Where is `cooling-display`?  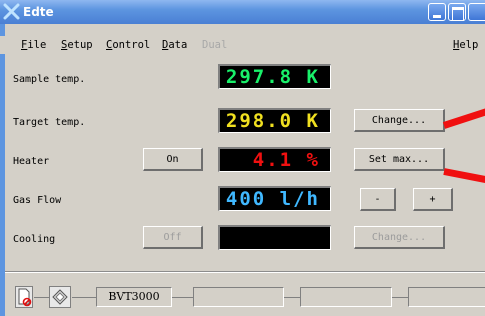
cooling-display is located at coordinates (274, 237).